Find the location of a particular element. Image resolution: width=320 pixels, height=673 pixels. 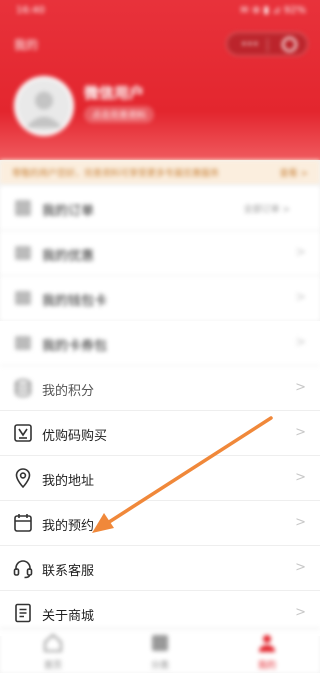

order-icon is located at coordinates (23, 208).